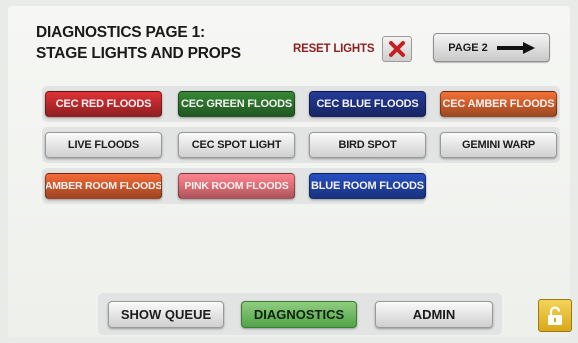 This screenshot has width=578, height=343. What do you see at coordinates (515, 47) in the screenshot?
I see `right-arrow-icon` at bounding box center [515, 47].